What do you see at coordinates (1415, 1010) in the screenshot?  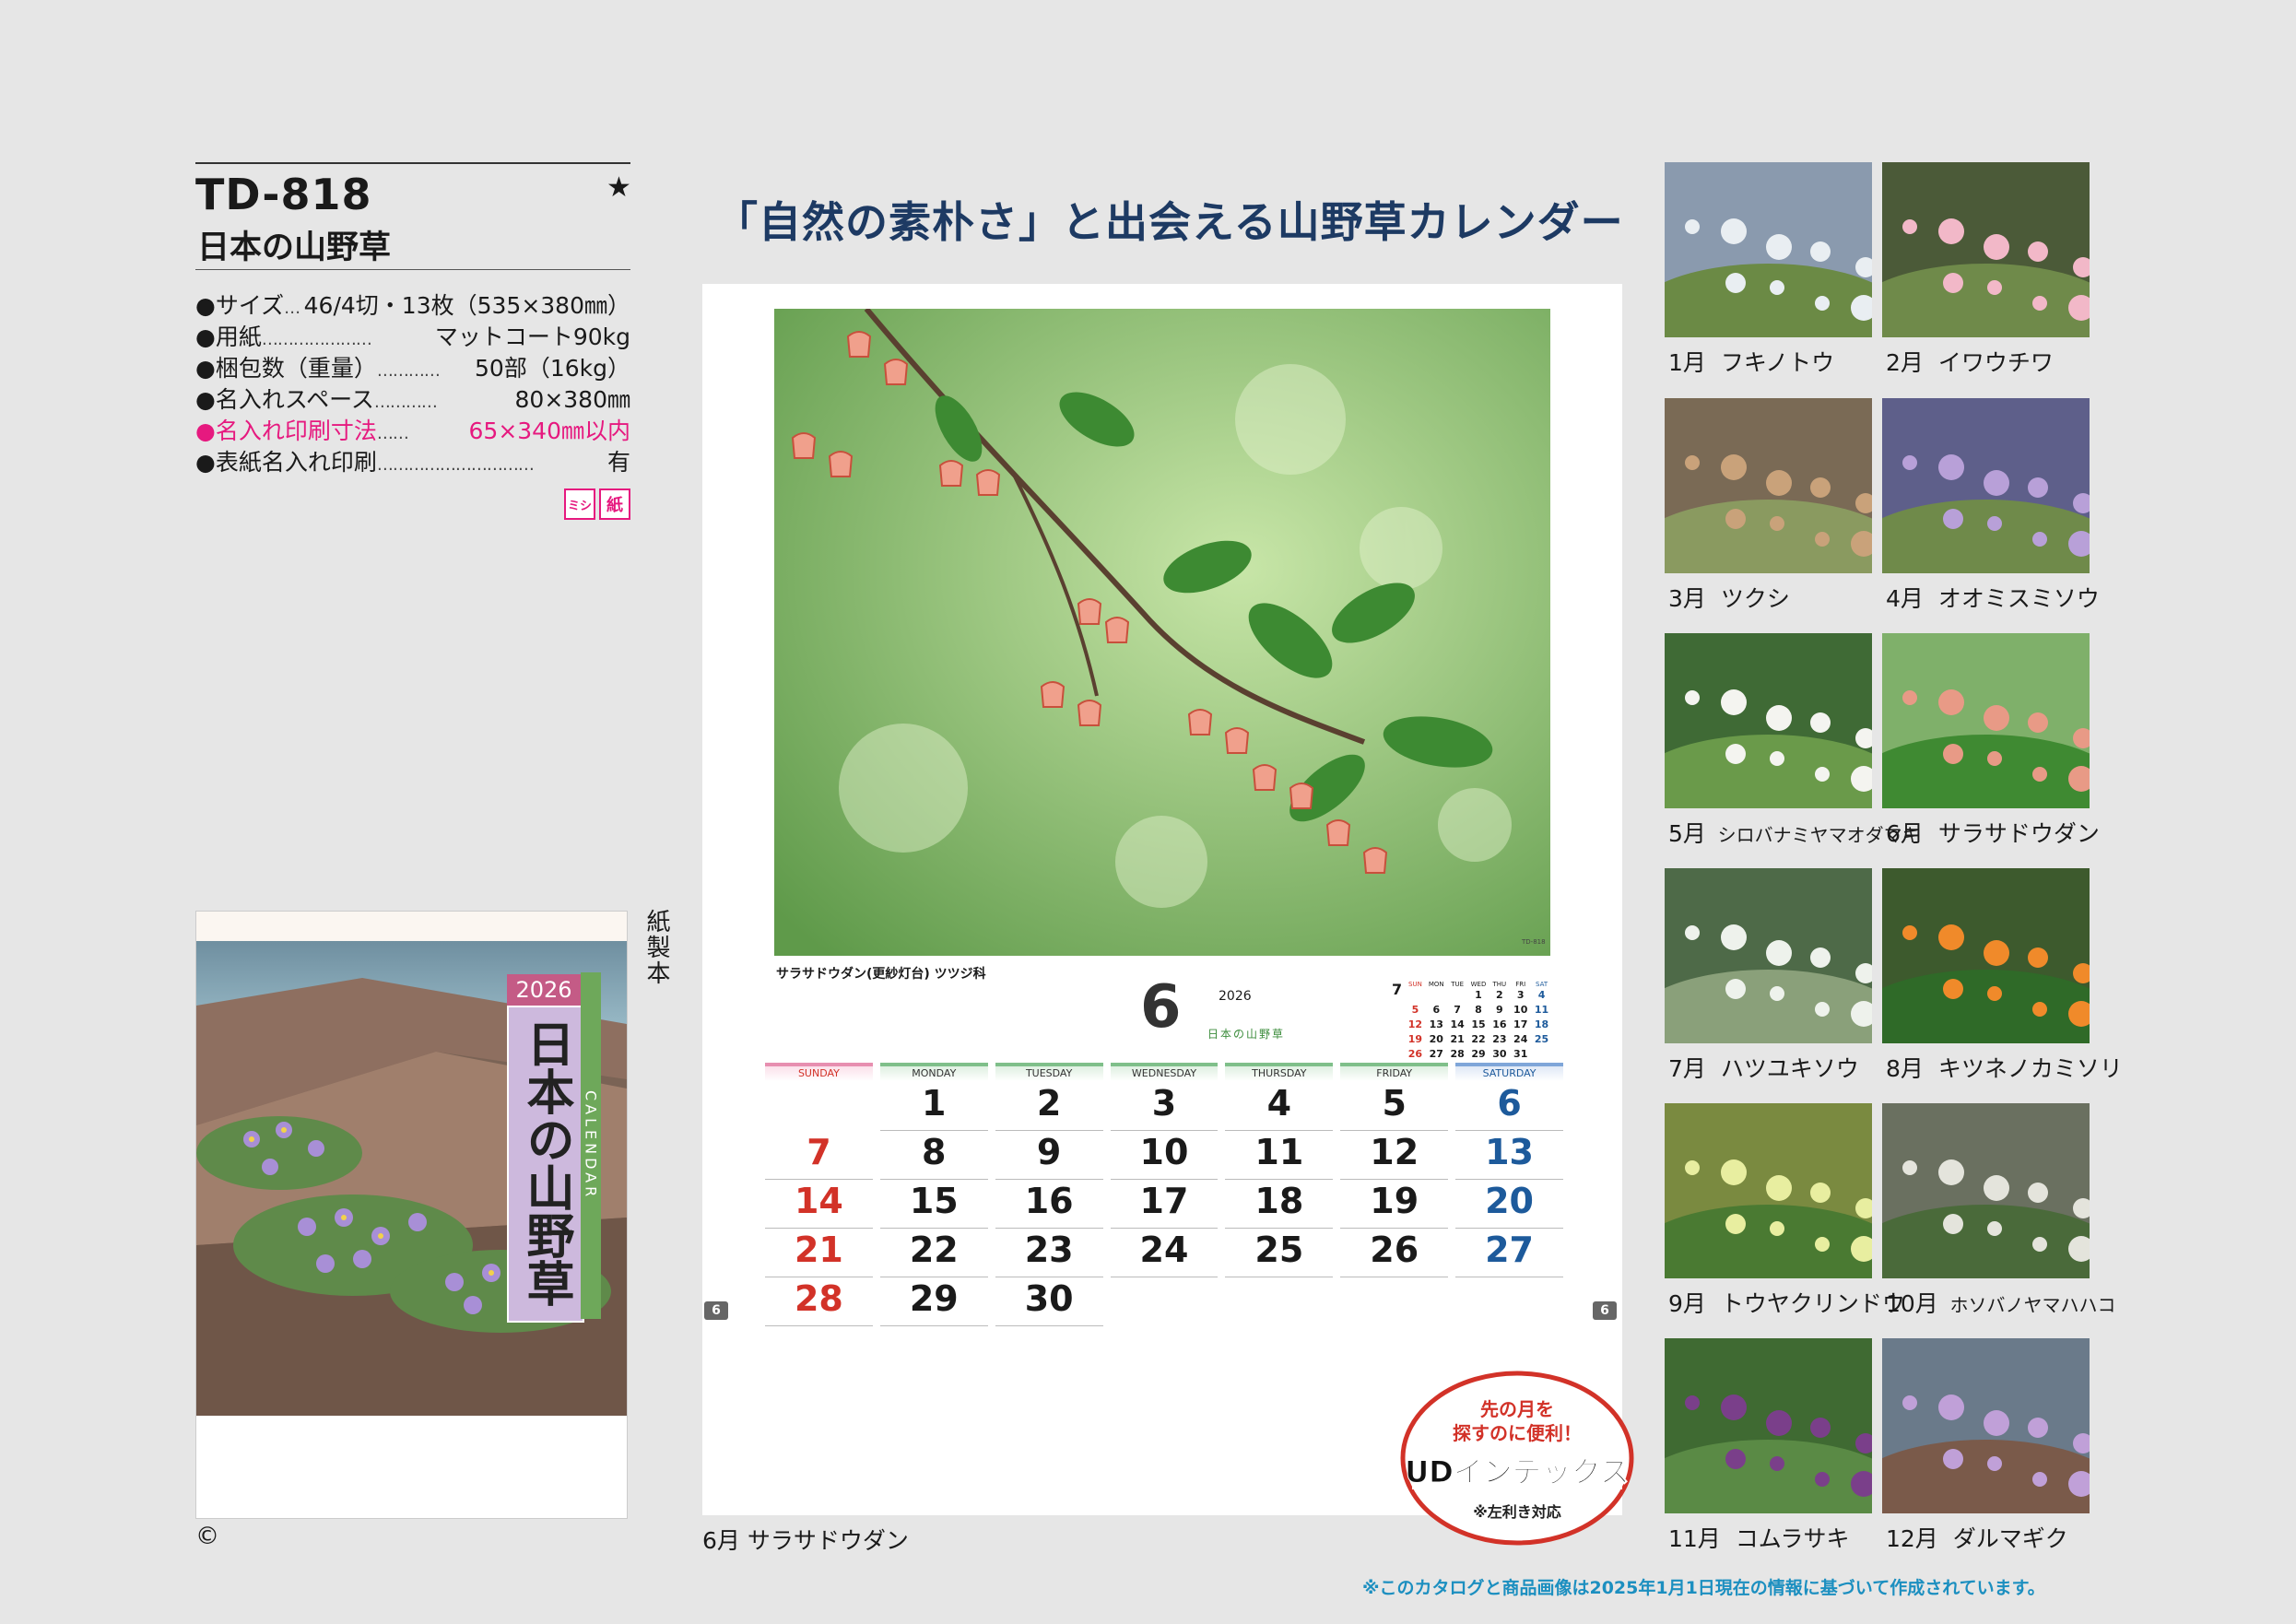 I see `mini-day: 5` at bounding box center [1415, 1010].